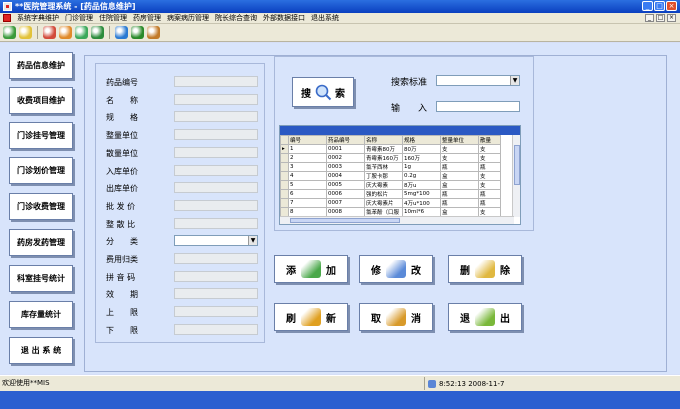 Image resolution: width=680 pixels, height=409 pixels. I want to click on grid-vertical-scrollbar, so click(516, 176).